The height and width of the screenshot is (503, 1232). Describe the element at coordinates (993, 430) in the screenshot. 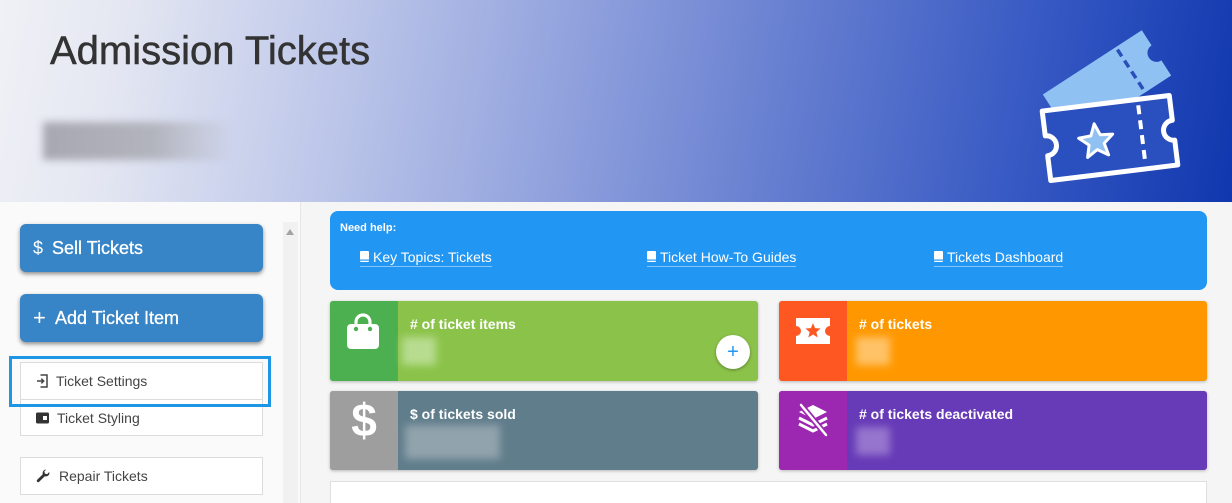

I see `stat-card-tickets-deactivated: # of tickets deactivated` at that location.